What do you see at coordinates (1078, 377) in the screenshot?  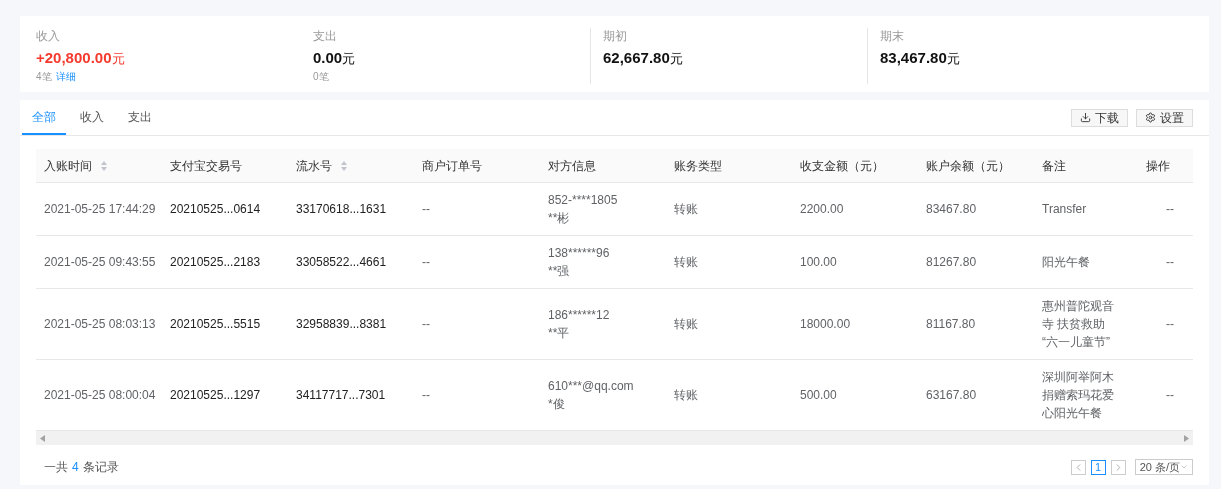 I see `note-text: 深圳阿举阿木` at bounding box center [1078, 377].